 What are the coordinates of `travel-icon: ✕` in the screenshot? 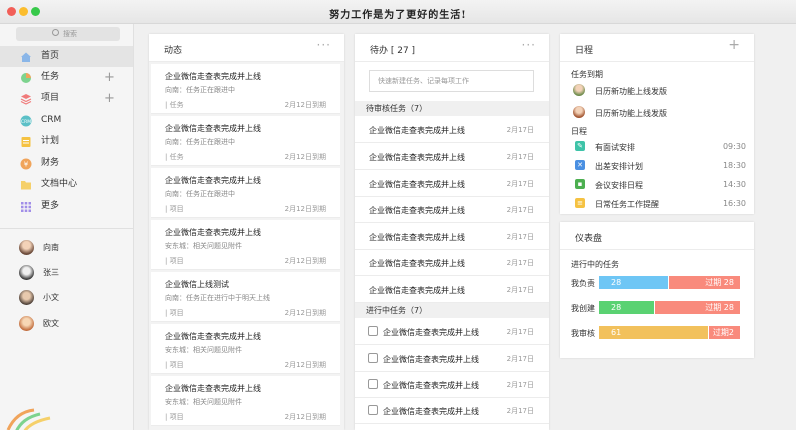 It's located at (580, 165).